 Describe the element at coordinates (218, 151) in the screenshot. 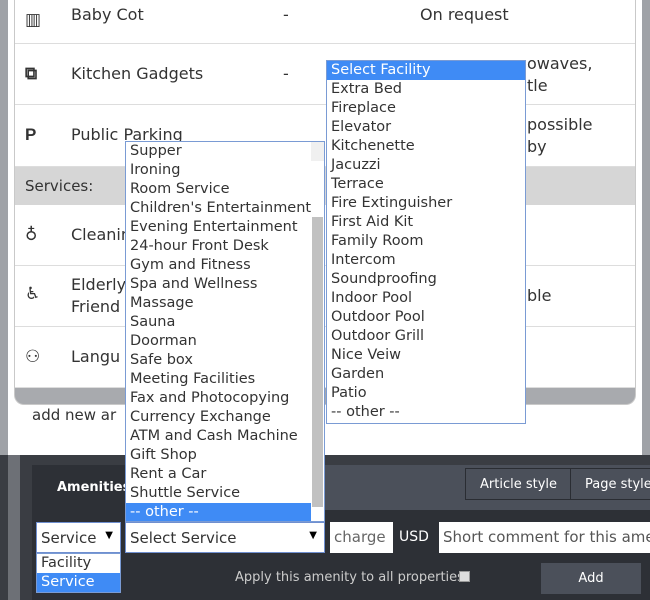

I see `dropdown-option: Supper` at that location.